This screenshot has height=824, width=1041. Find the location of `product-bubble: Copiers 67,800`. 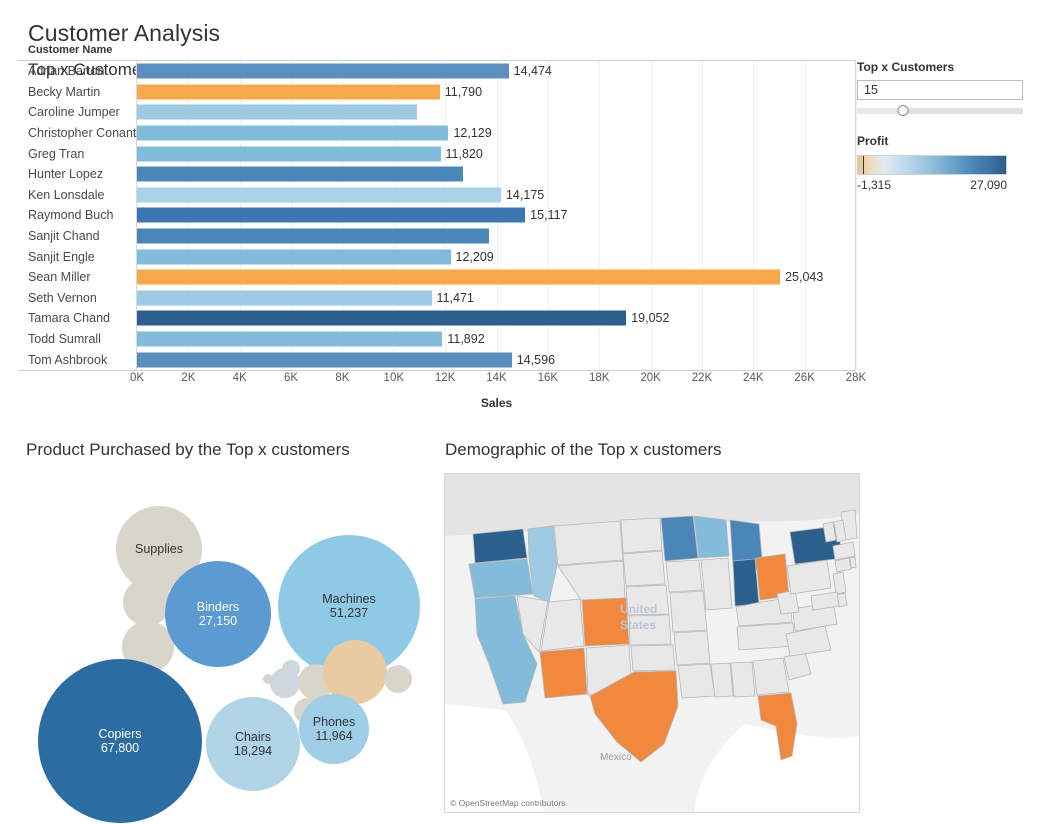

product-bubble: Copiers 67,800 is located at coordinates (120, 741).